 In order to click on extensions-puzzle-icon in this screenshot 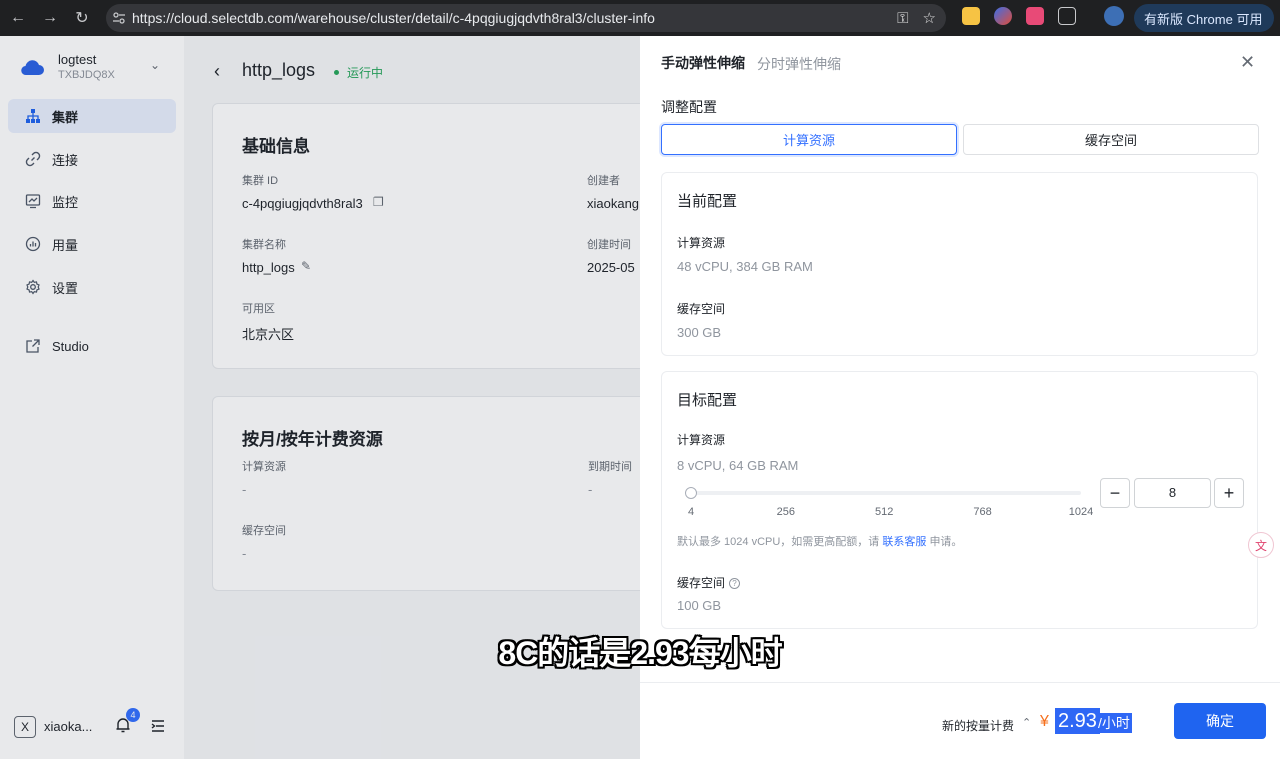, I will do `click(1067, 16)`.